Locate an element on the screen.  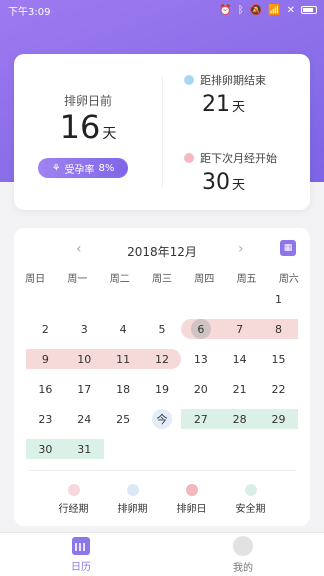
calendar-day-number: 5 is located at coordinates (162, 329).